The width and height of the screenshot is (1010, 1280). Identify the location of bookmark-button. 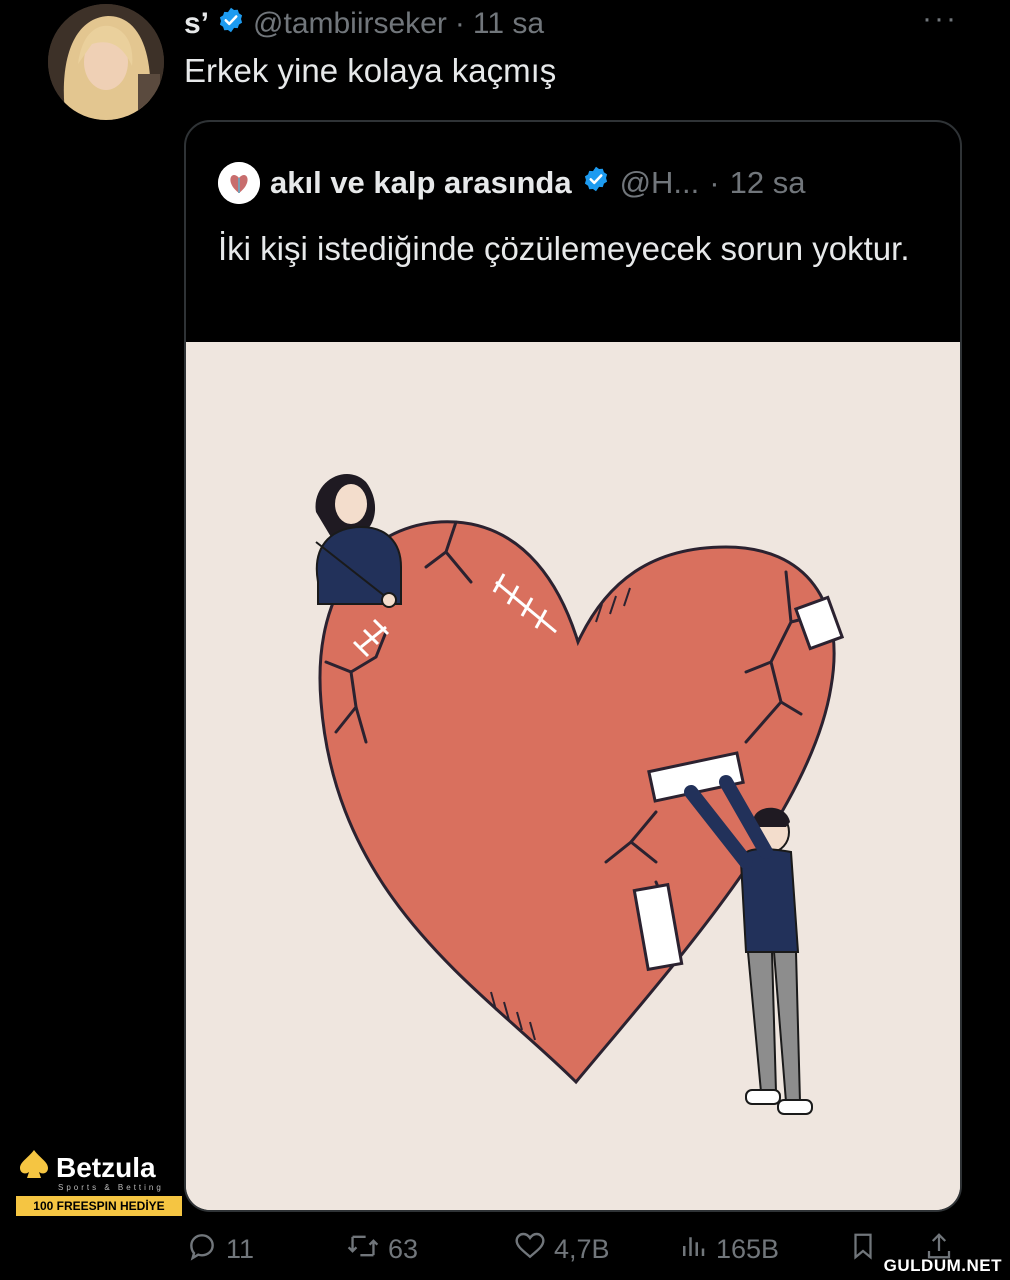
(863, 1249).